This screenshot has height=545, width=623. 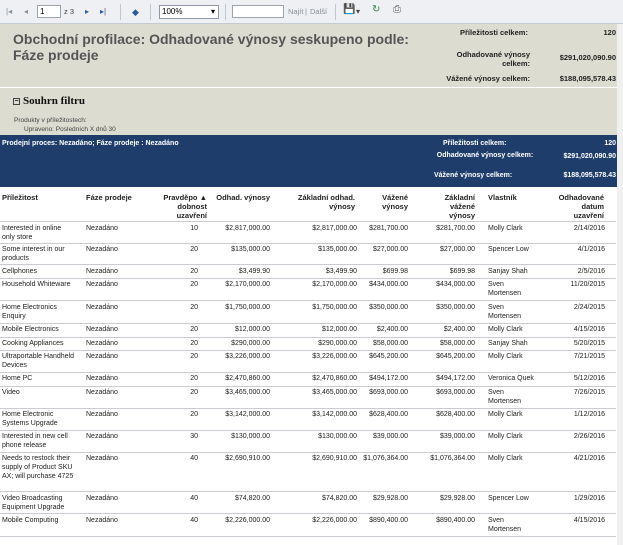 I want to click on last-page-icon: ▸|, so click(x=103, y=12).